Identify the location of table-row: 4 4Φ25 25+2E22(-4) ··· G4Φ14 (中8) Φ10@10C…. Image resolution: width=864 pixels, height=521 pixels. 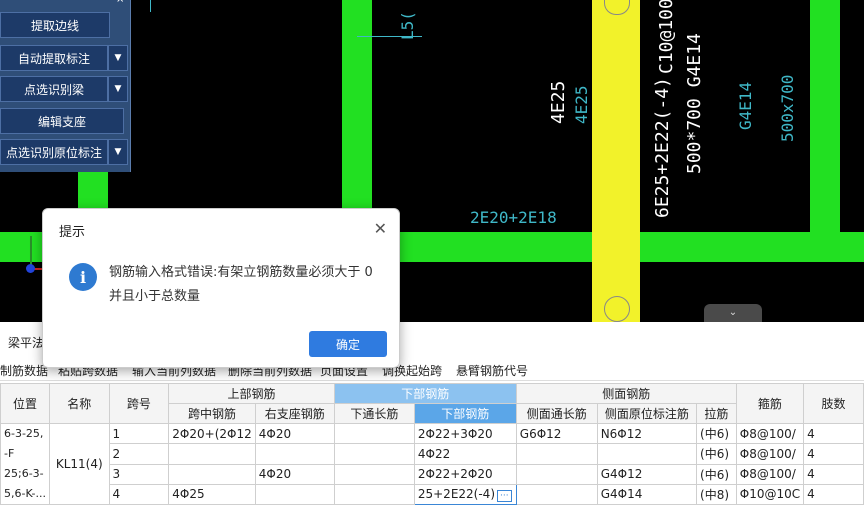
(432, 494).